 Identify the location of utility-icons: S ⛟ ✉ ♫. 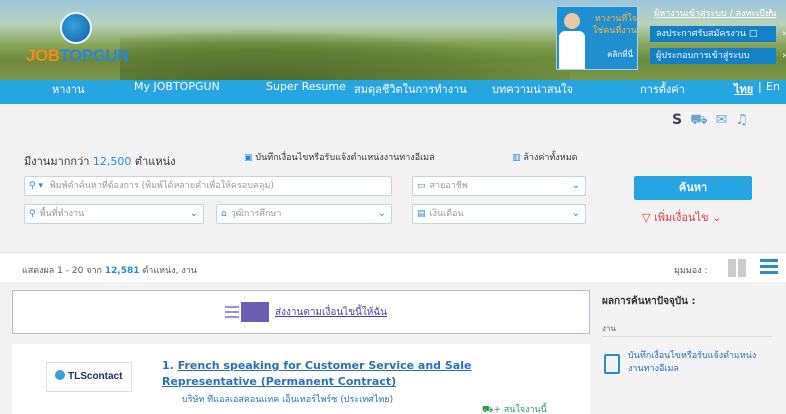
(724, 121).